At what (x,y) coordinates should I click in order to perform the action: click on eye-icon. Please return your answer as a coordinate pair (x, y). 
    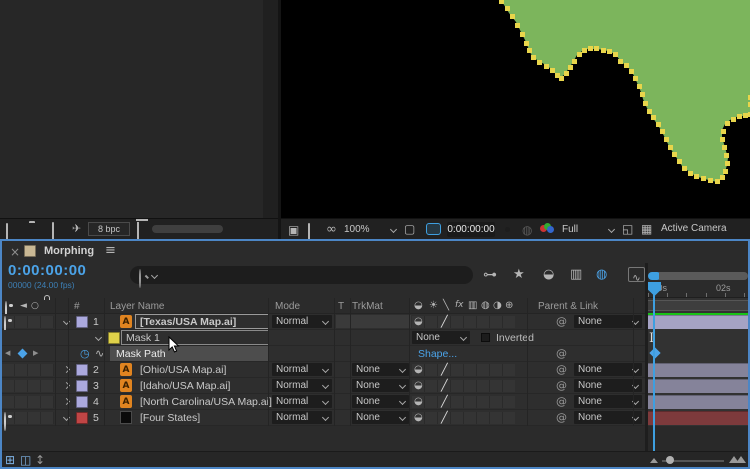
    Looking at the image, I should click on (5, 421).